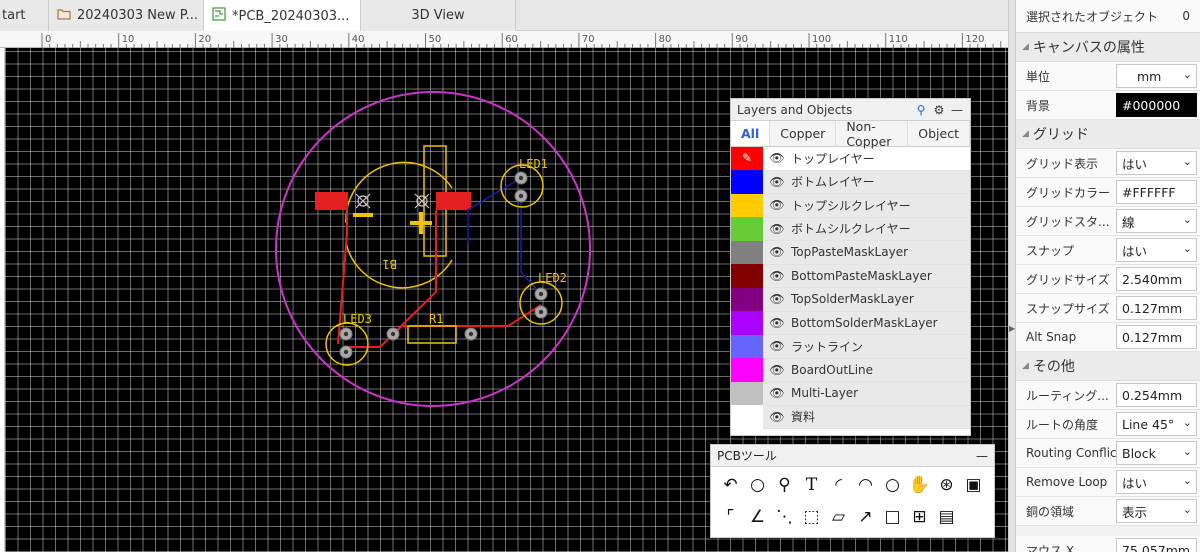  Describe the element at coordinates (1108, 47) in the screenshot. I see `section-canvas: ◢ キャンバスの属性` at that location.